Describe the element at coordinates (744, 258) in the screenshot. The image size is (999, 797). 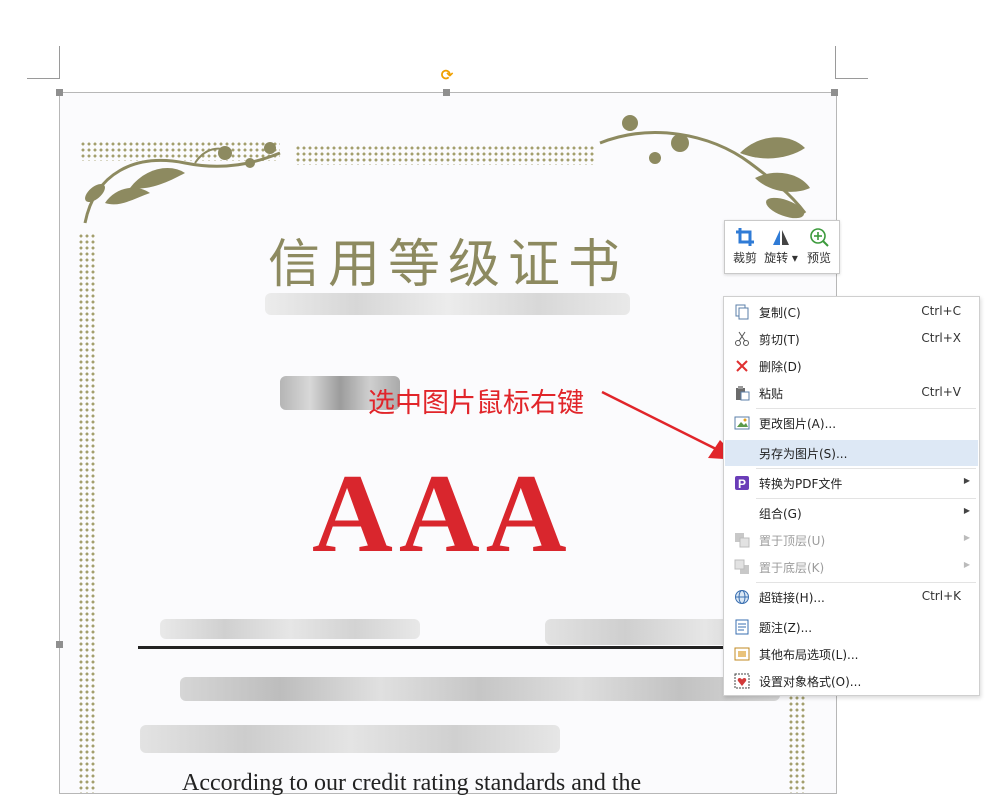
I see `crop-label: 裁剪` at that location.